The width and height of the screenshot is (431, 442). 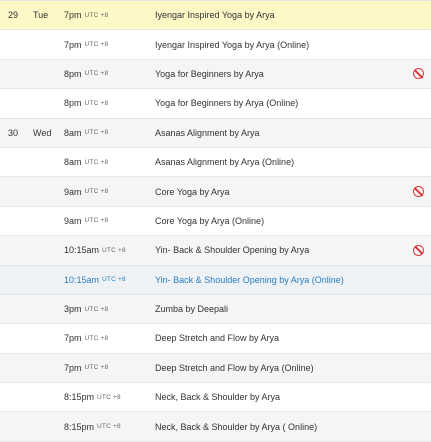 I want to click on day-number: 29, so click(x=13, y=15).